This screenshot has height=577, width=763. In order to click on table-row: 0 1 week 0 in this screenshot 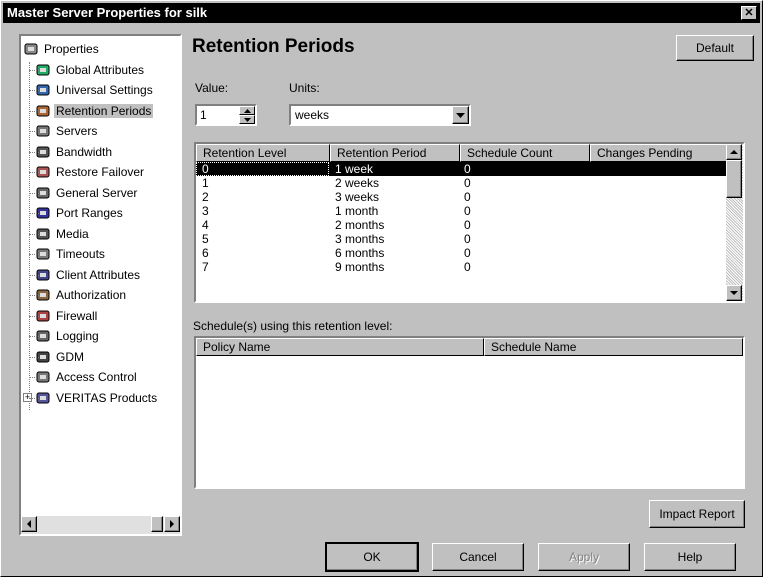, I will do `click(461, 169)`.